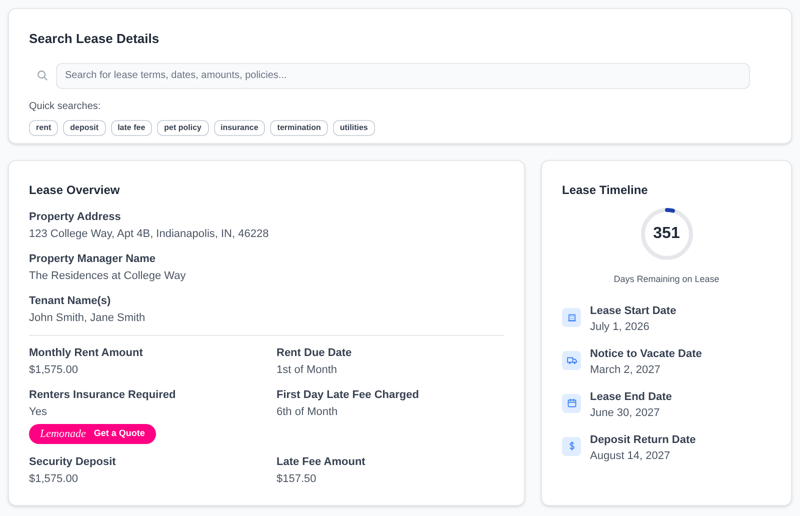 This screenshot has width=800, height=516. What do you see at coordinates (626, 369) in the screenshot?
I see `event-date: March 2, 2027` at bounding box center [626, 369].